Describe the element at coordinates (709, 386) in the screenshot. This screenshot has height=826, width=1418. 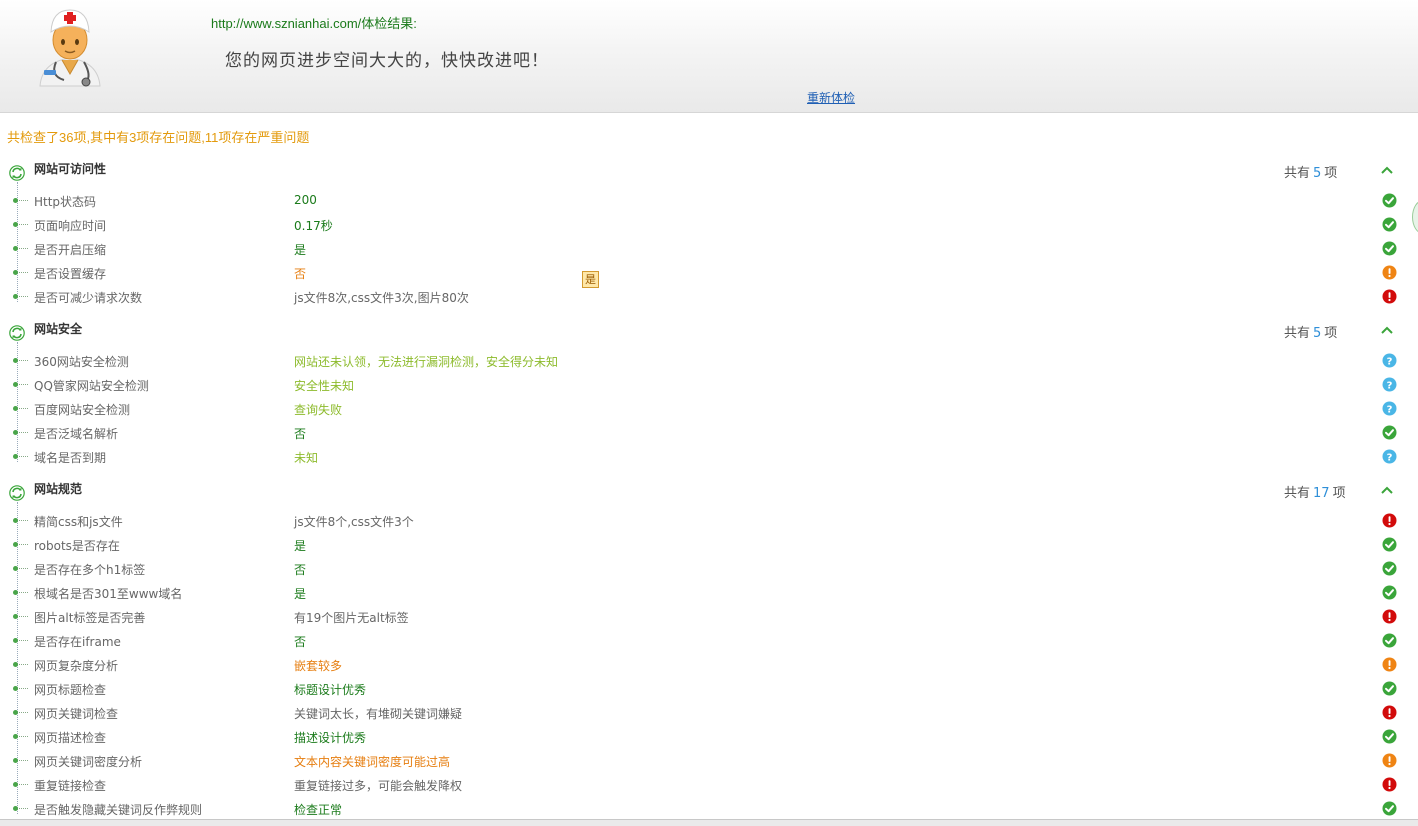
I see `check-row: QQ管家网站安全检测 安全性未知 ?` at that location.